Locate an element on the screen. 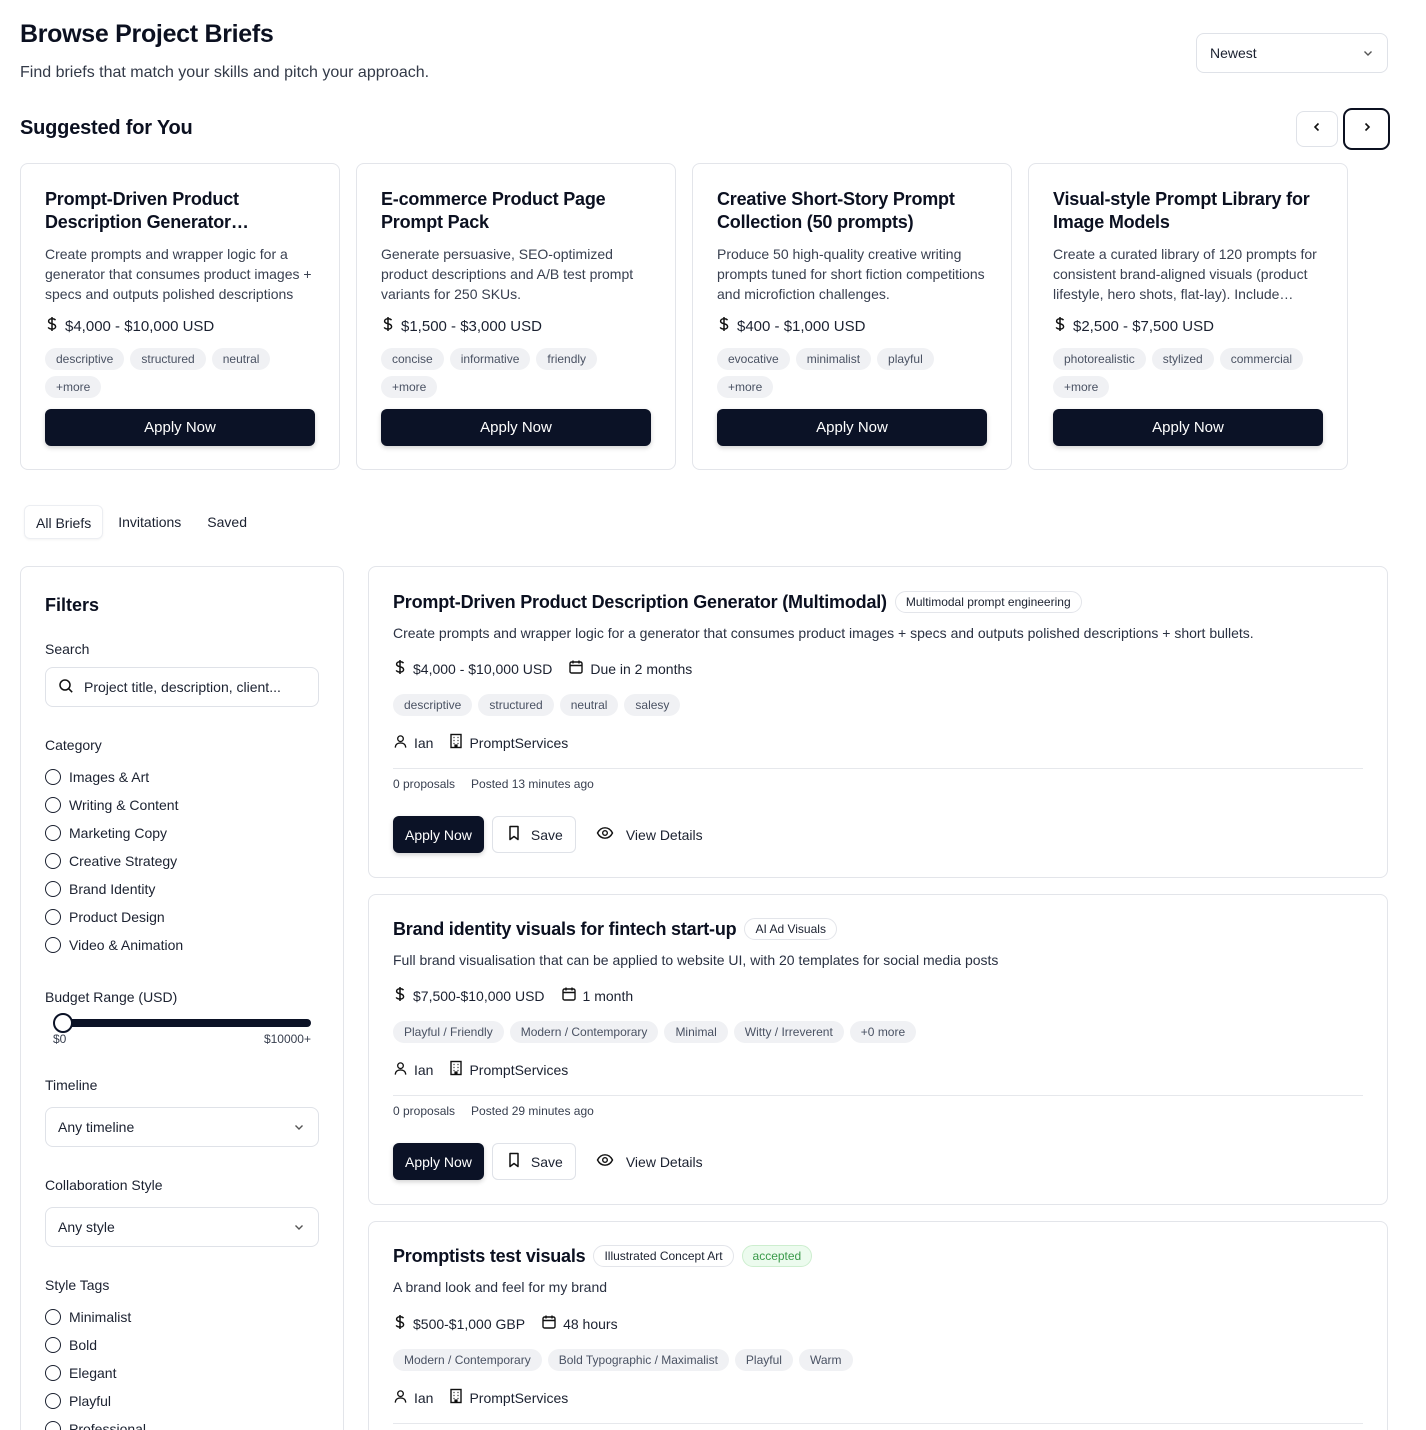 This screenshot has width=1426, height=1430. tab-saved: Saved is located at coordinates (227, 522).